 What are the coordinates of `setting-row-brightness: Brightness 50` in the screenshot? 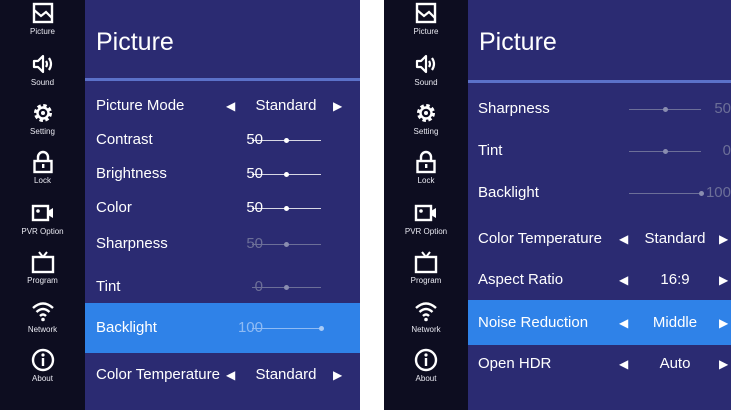 It's located at (222, 174).